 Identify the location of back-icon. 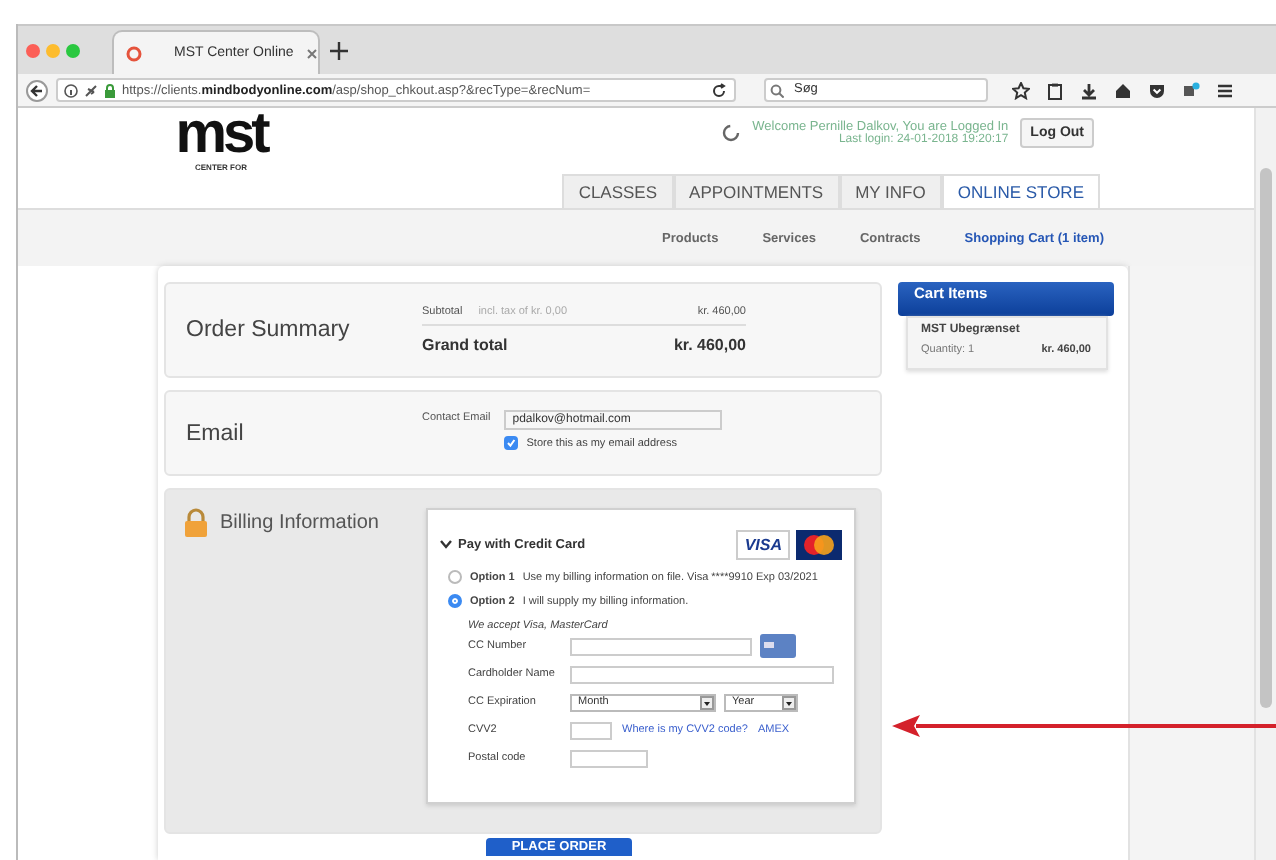
(37, 90).